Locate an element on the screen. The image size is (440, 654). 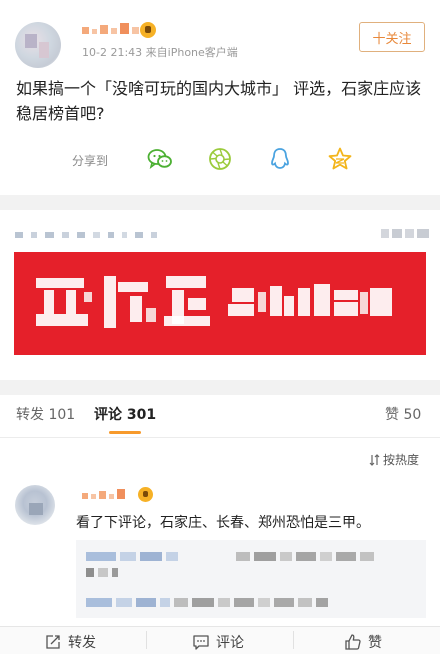
tab-like: 赞 50 is located at coordinates (403, 414).